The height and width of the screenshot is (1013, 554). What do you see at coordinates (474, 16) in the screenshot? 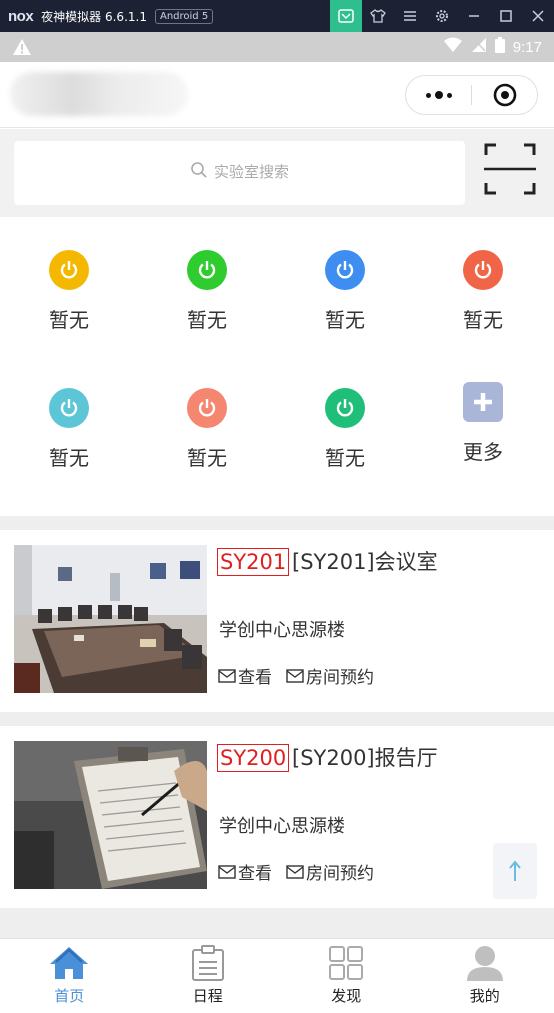
I see `minimize-icon` at bounding box center [474, 16].